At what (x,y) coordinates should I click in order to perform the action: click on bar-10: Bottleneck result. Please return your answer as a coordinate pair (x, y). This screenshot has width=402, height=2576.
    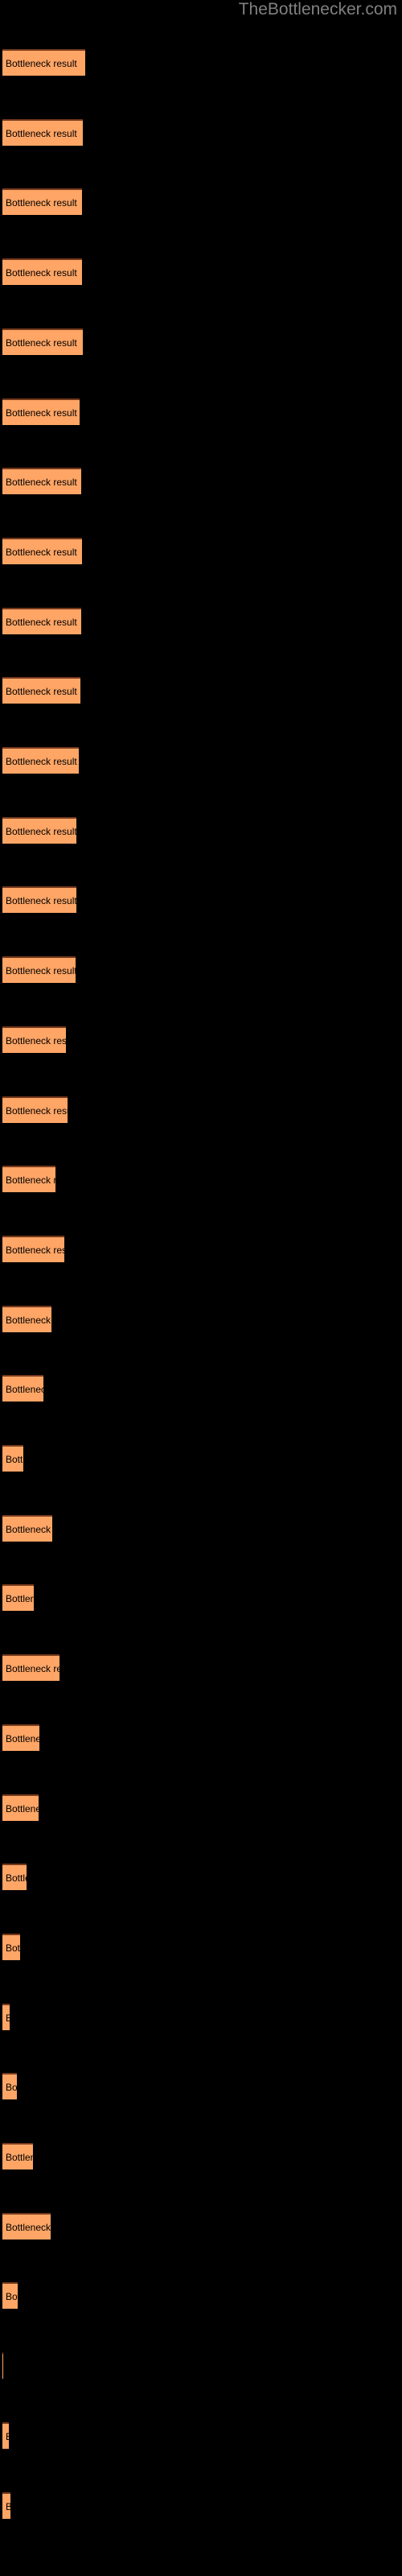
    Looking at the image, I should click on (41, 690).